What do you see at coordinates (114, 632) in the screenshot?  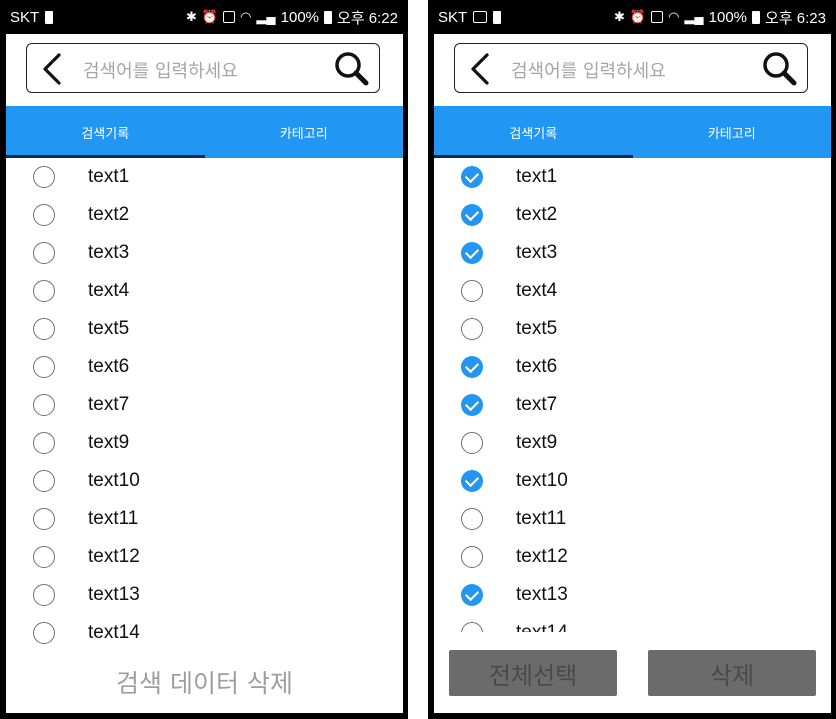 I see `list-item-label: text14` at bounding box center [114, 632].